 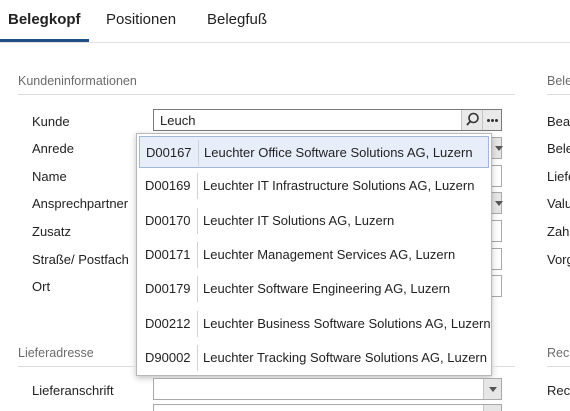 What do you see at coordinates (168, 323) in the screenshot?
I see `option-code: D00212` at bounding box center [168, 323].